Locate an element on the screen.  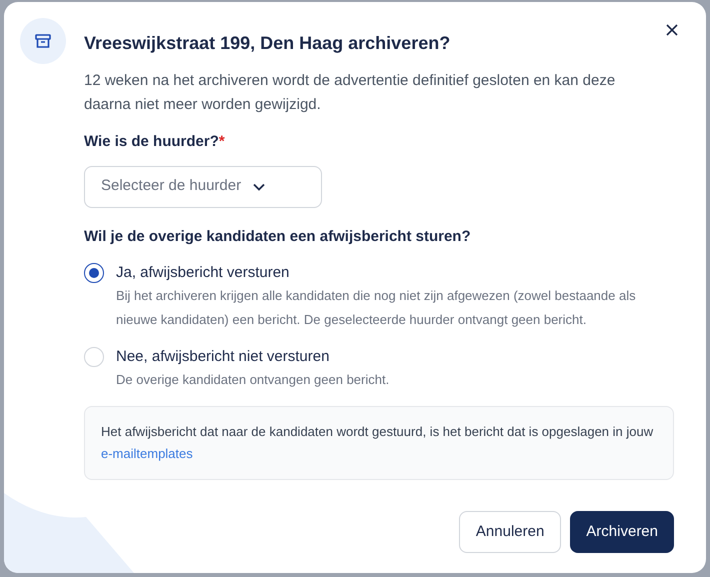
dialog-title: Vreeswijkstraat 199, Den Haag archiveren? is located at coordinates (267, 43).